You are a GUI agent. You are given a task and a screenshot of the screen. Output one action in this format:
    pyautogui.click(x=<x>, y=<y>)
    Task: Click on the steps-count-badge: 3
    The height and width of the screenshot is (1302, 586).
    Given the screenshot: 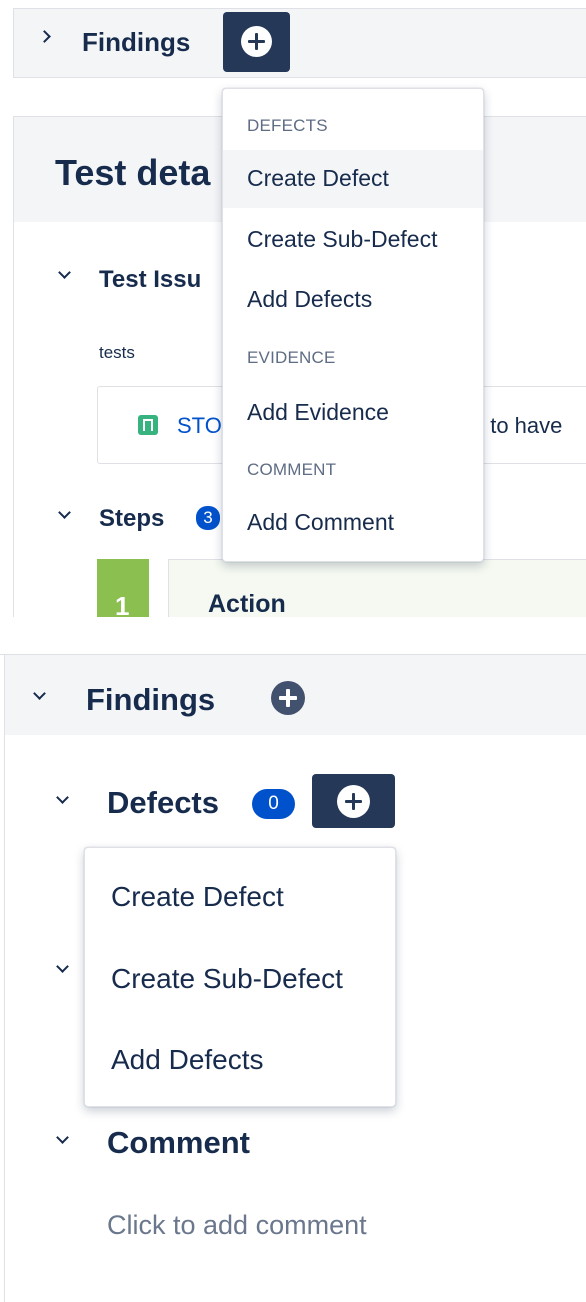 What is the action you would take?
    pyautogui.click(x=208, y=518)
    